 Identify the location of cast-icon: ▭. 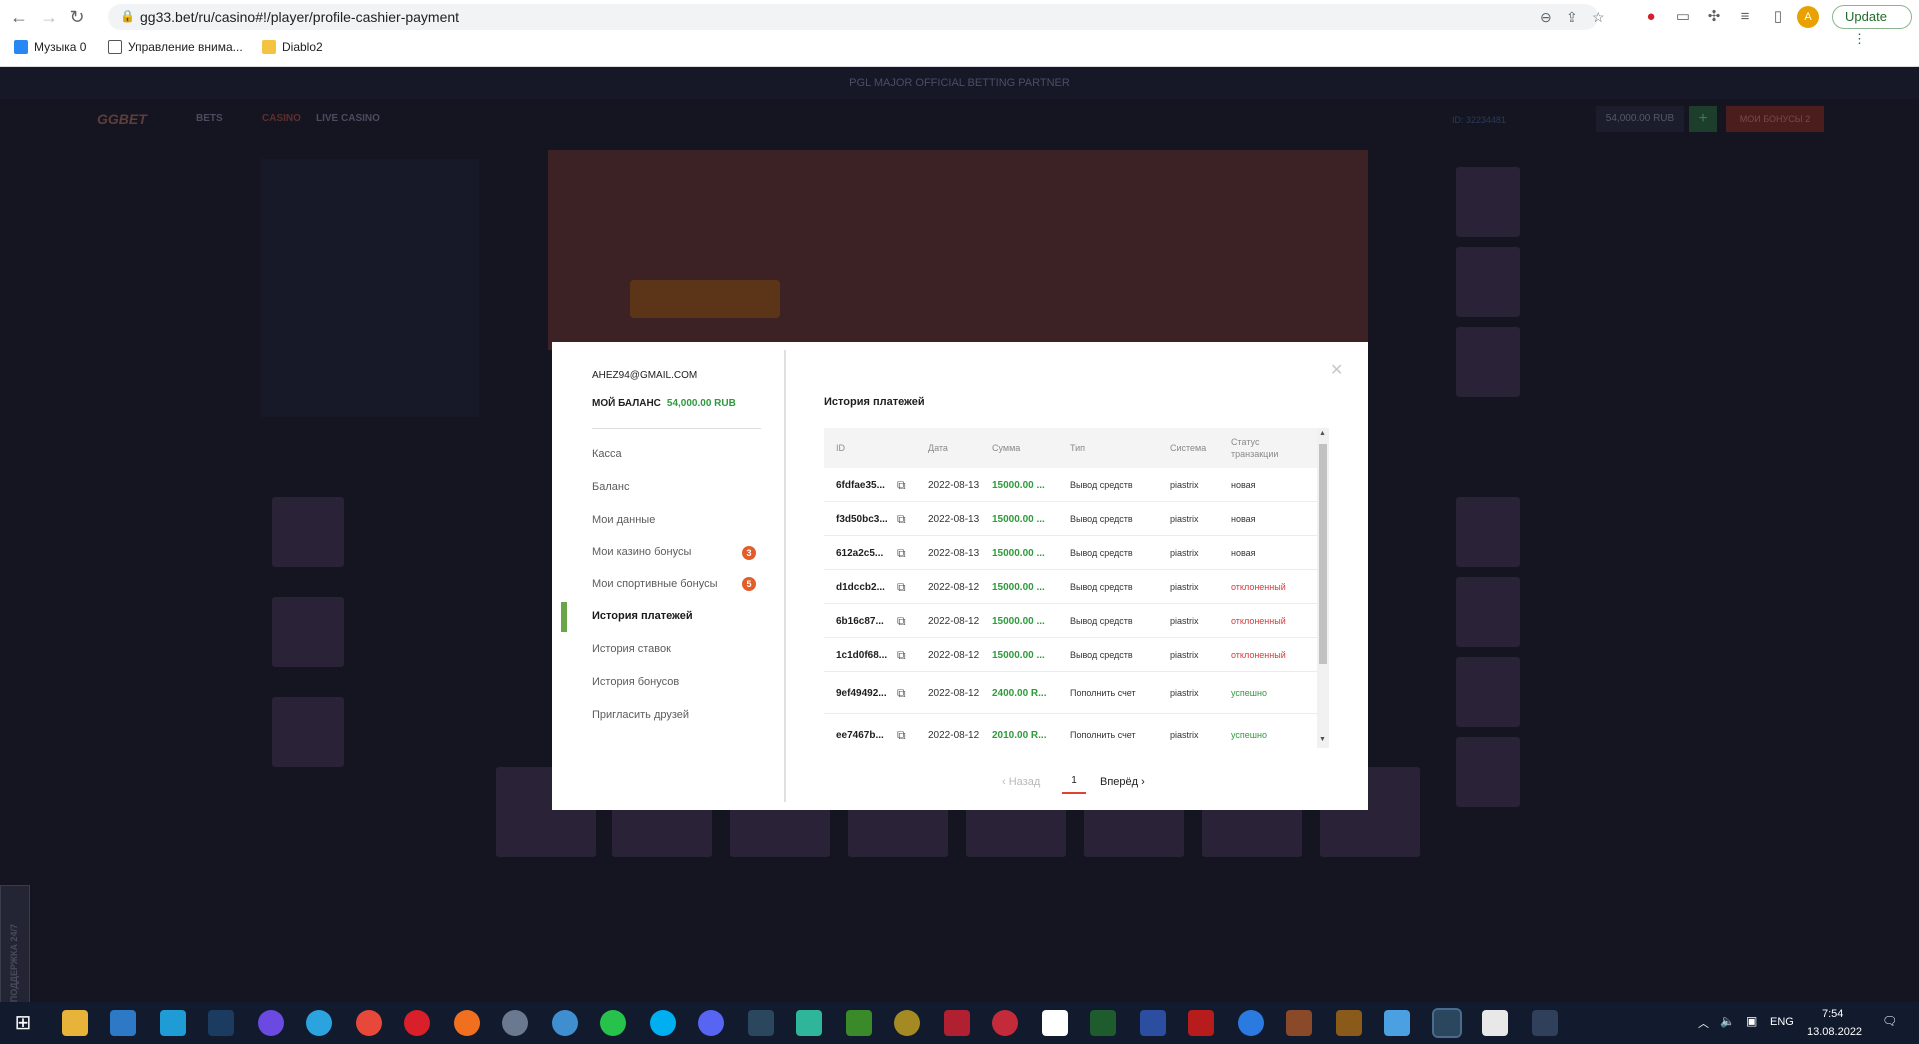
(1683, 17).